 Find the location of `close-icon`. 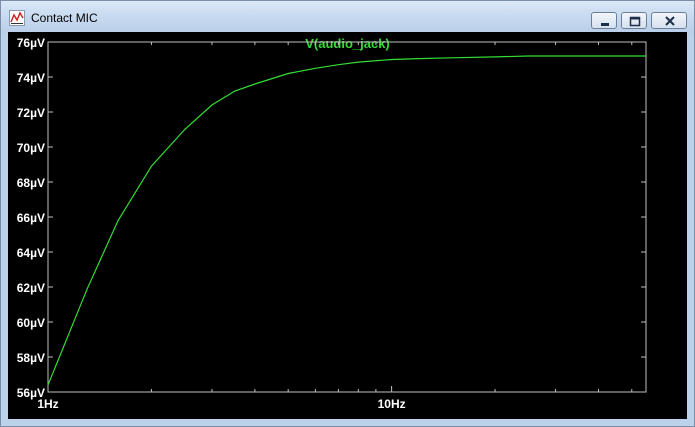

close-icon is located at coordinates (670, 21).